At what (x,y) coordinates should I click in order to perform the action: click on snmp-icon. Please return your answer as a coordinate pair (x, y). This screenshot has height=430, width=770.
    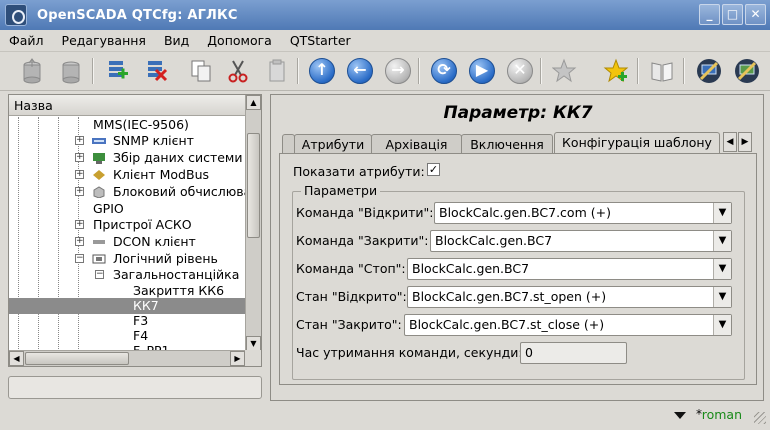
    Looking at the image, I should click on (99, 141).